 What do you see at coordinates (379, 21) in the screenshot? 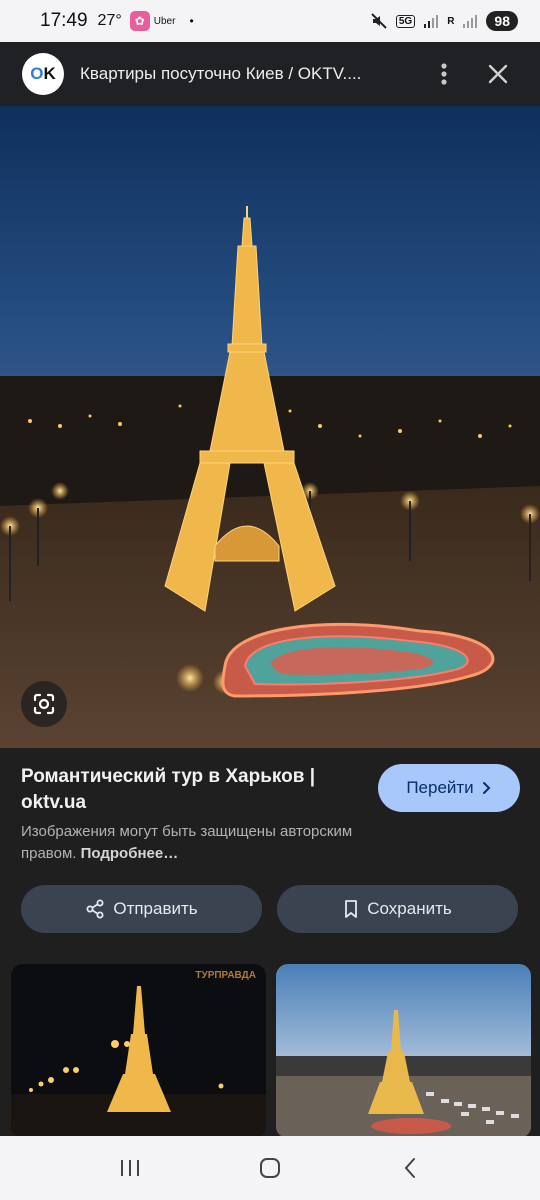
I see `mute-icon` at bounding box center [379, 21].